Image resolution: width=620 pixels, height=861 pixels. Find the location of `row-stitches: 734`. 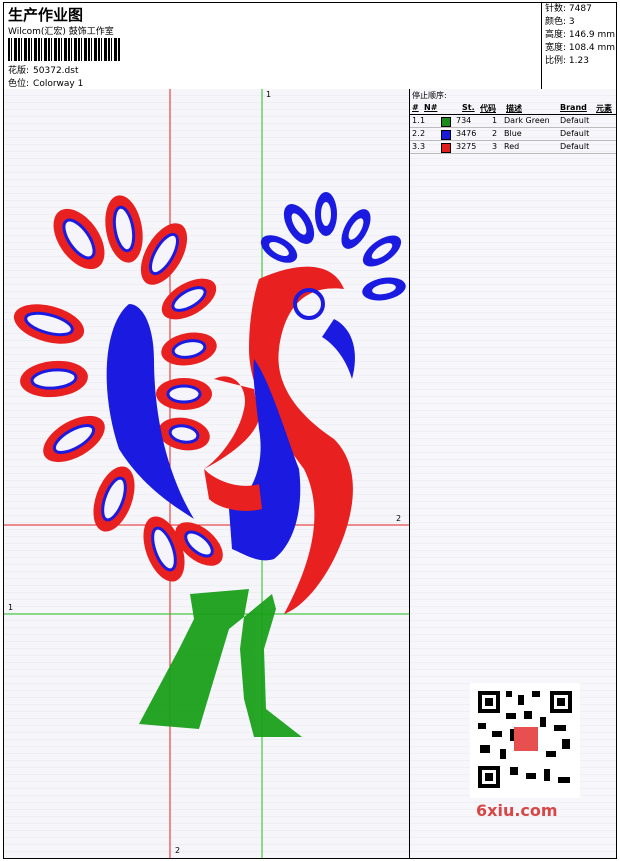

row-stitches: 734 is located at coordinates (464, 120).